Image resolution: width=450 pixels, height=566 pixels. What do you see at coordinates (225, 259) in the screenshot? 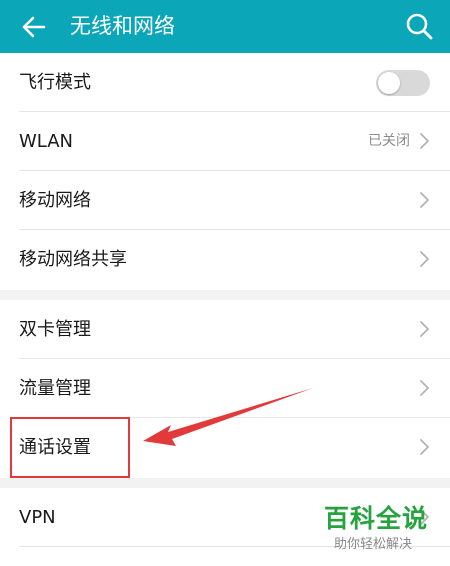
I see `row-tethering: 移动网络共享` at bounding box center [225, 259].